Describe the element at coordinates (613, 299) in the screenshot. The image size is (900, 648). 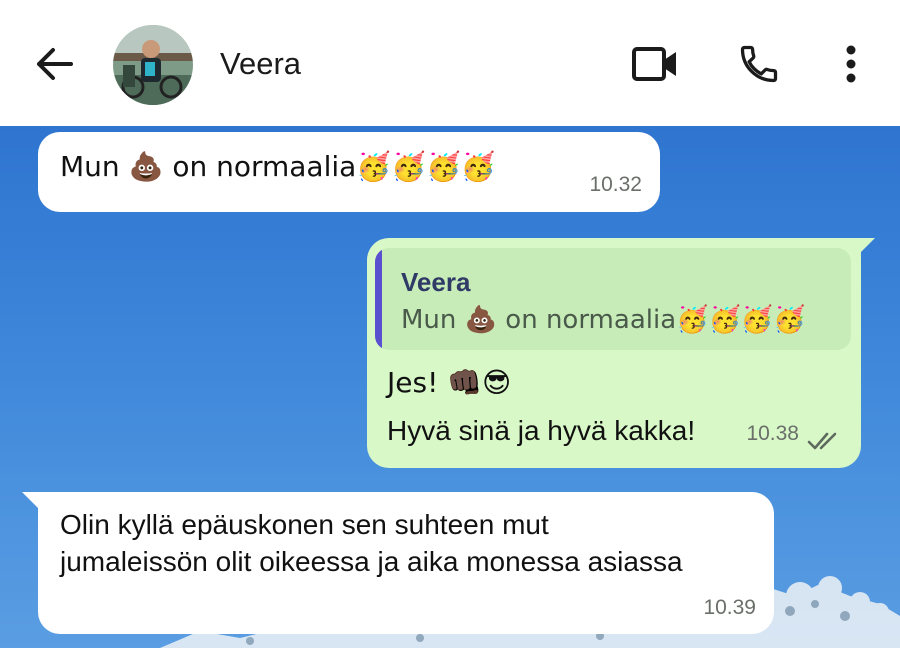
I see `reply-quote: Veera Mun 💩 on normaalia🥳🥳🥳🥳` at that location.